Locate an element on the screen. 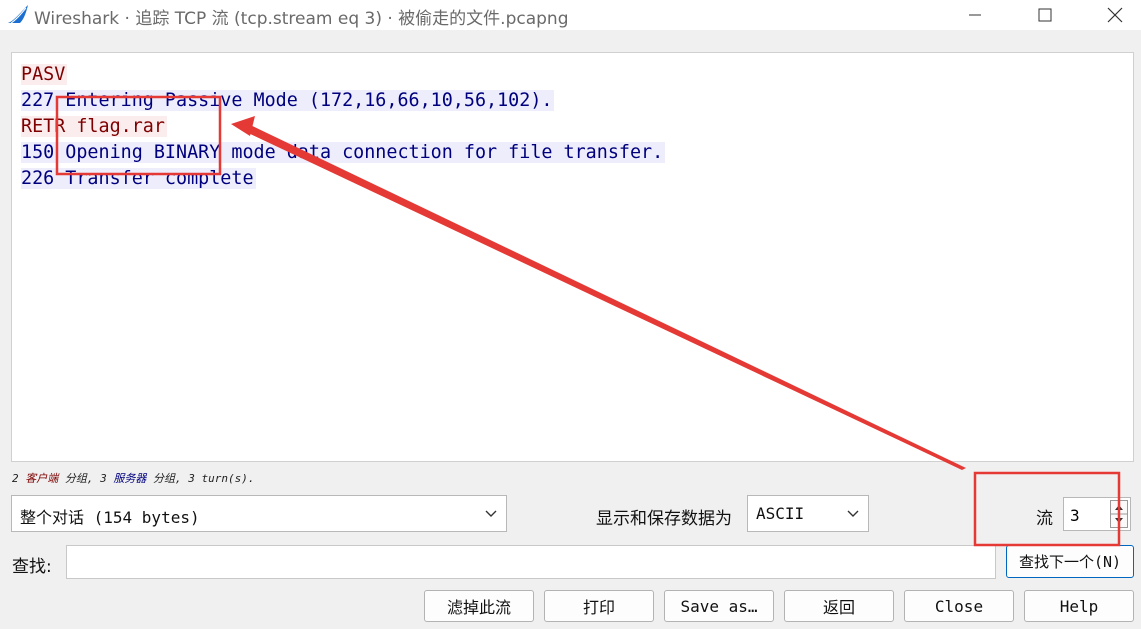  maximize-icon is located at coordinates (1045, 15).